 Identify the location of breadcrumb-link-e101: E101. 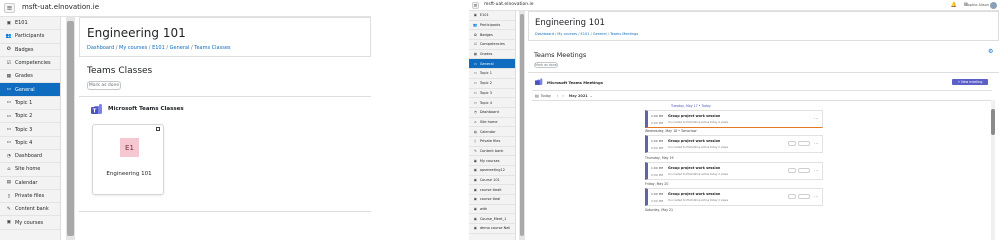
(158, 48).